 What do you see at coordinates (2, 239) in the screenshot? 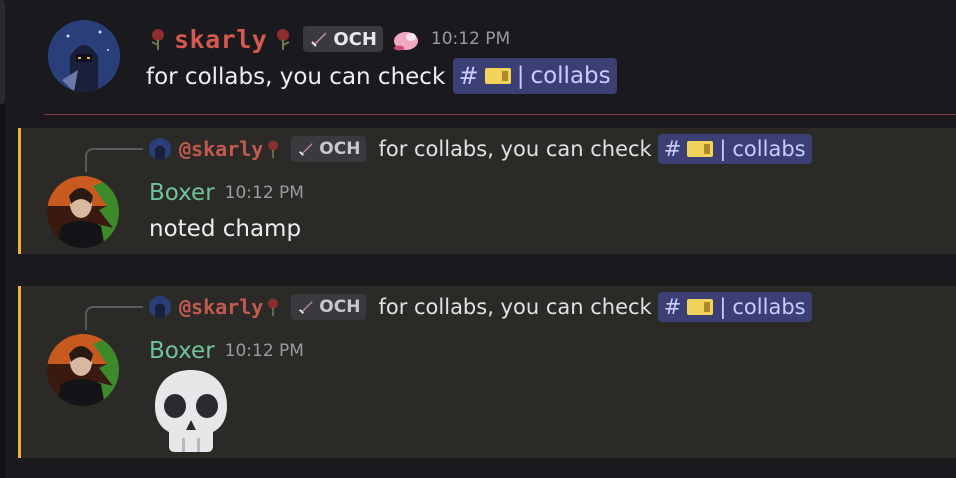
I see `scrollbar` at bounding box center [2, 239].